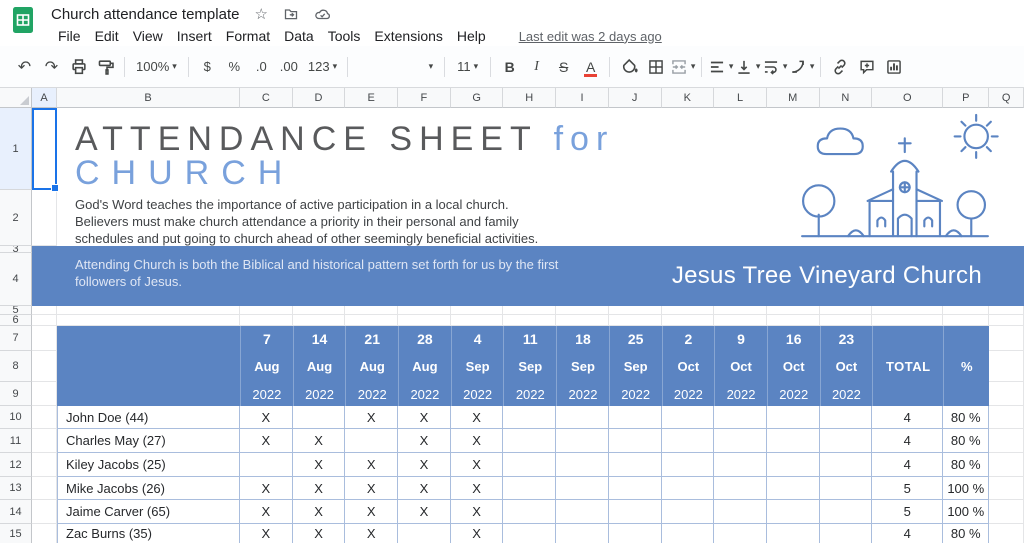 Image resolution: width=1024 pixels, height=543 pixels. What do you see at coordinates (234, 67) in the screenshot?
I see `format-percent-button: %` at bounding box center [234, 67].